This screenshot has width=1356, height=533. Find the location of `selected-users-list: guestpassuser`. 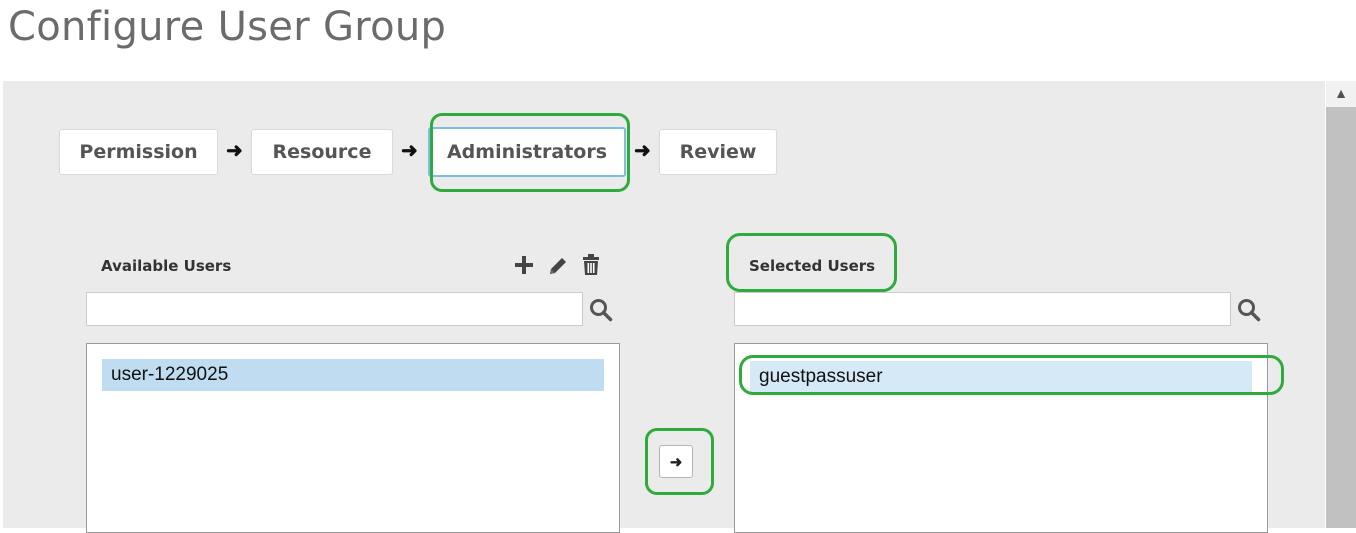

selected-users-list: guestpassuser is located at coordinates (1001, 438).